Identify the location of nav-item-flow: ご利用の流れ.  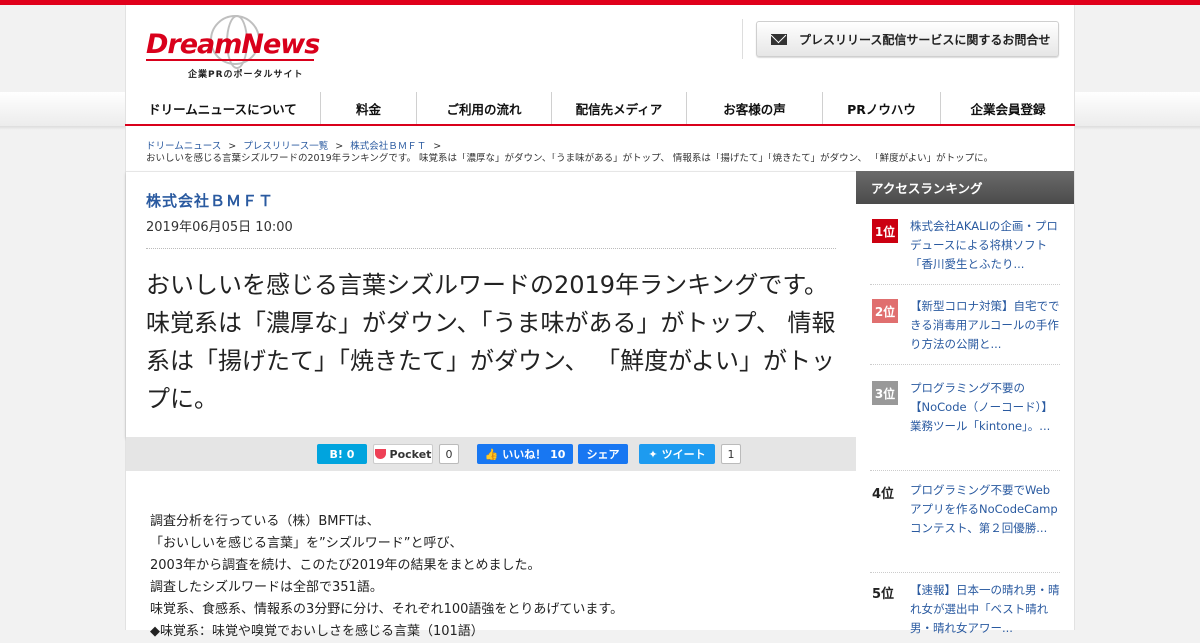
(484, 108).